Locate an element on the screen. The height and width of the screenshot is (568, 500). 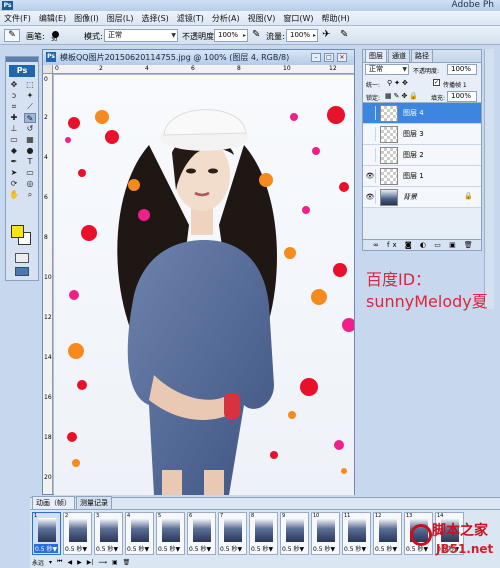
magic-wand-tool-icon: ✦ is located at coordinates (30, 96).